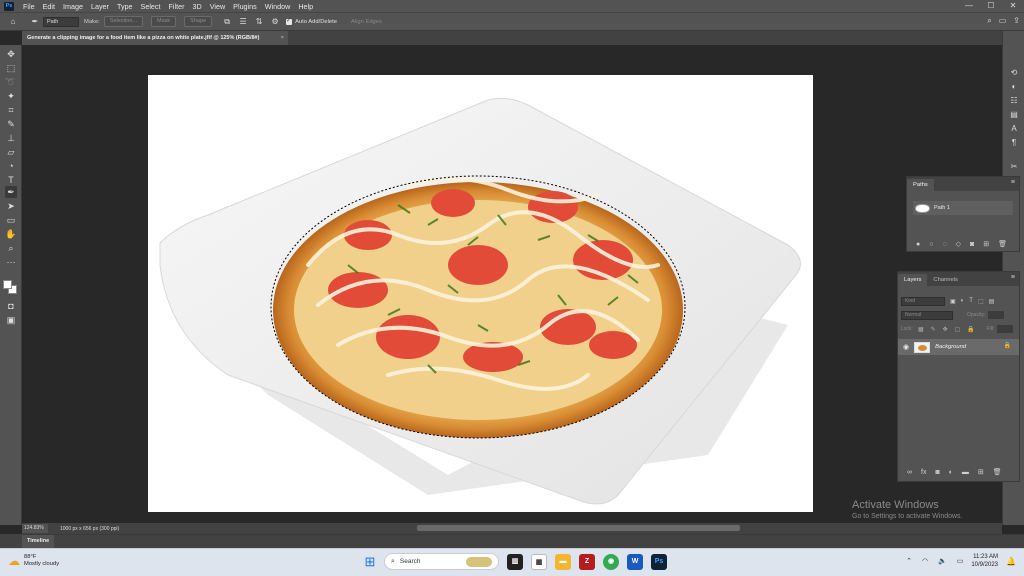  I want to click on windows-start-icon: ⊞, so click(370, 562).